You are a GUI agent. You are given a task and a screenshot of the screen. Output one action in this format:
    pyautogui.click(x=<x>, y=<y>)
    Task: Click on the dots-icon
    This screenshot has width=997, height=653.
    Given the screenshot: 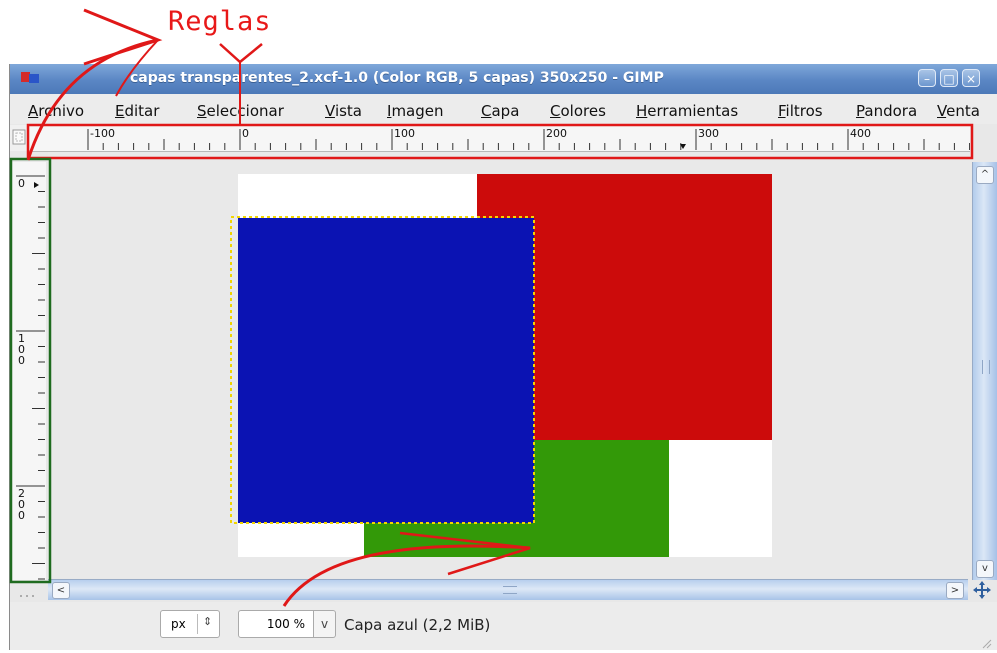 What is the action you would take?
    pyautogui.click(x=27, y=596)
    